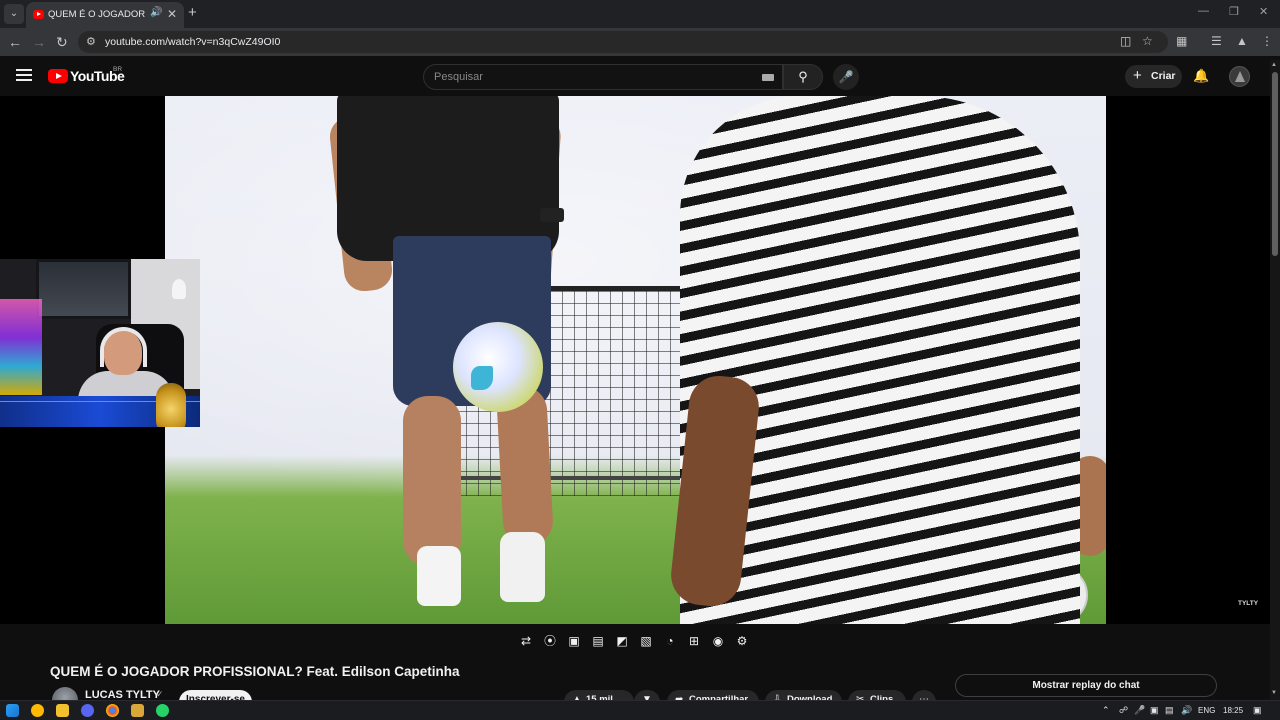 This screenshot has height=720, width=1280. I want to click on youtube-header: YouTube BR Pesquisar ⚲ 🎤 + Criar 🔔, so click(640, 76).